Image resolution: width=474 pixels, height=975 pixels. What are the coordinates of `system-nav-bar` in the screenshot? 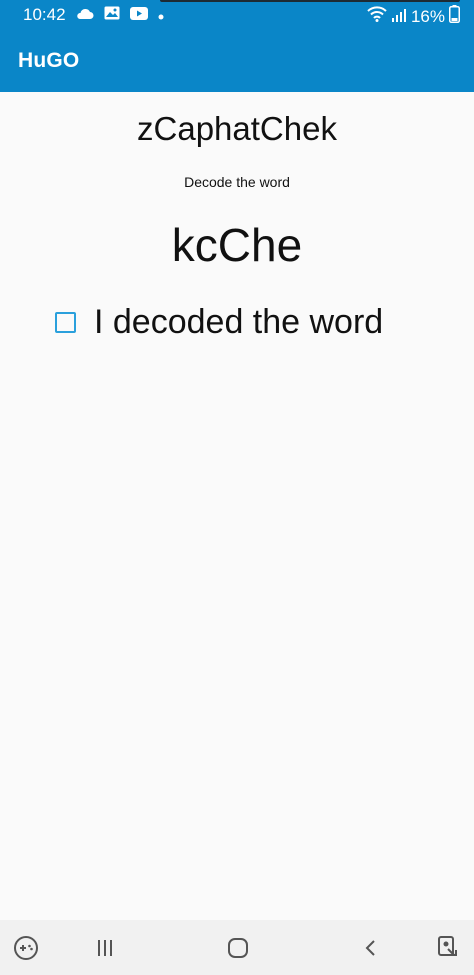 It's located at (237, 947).